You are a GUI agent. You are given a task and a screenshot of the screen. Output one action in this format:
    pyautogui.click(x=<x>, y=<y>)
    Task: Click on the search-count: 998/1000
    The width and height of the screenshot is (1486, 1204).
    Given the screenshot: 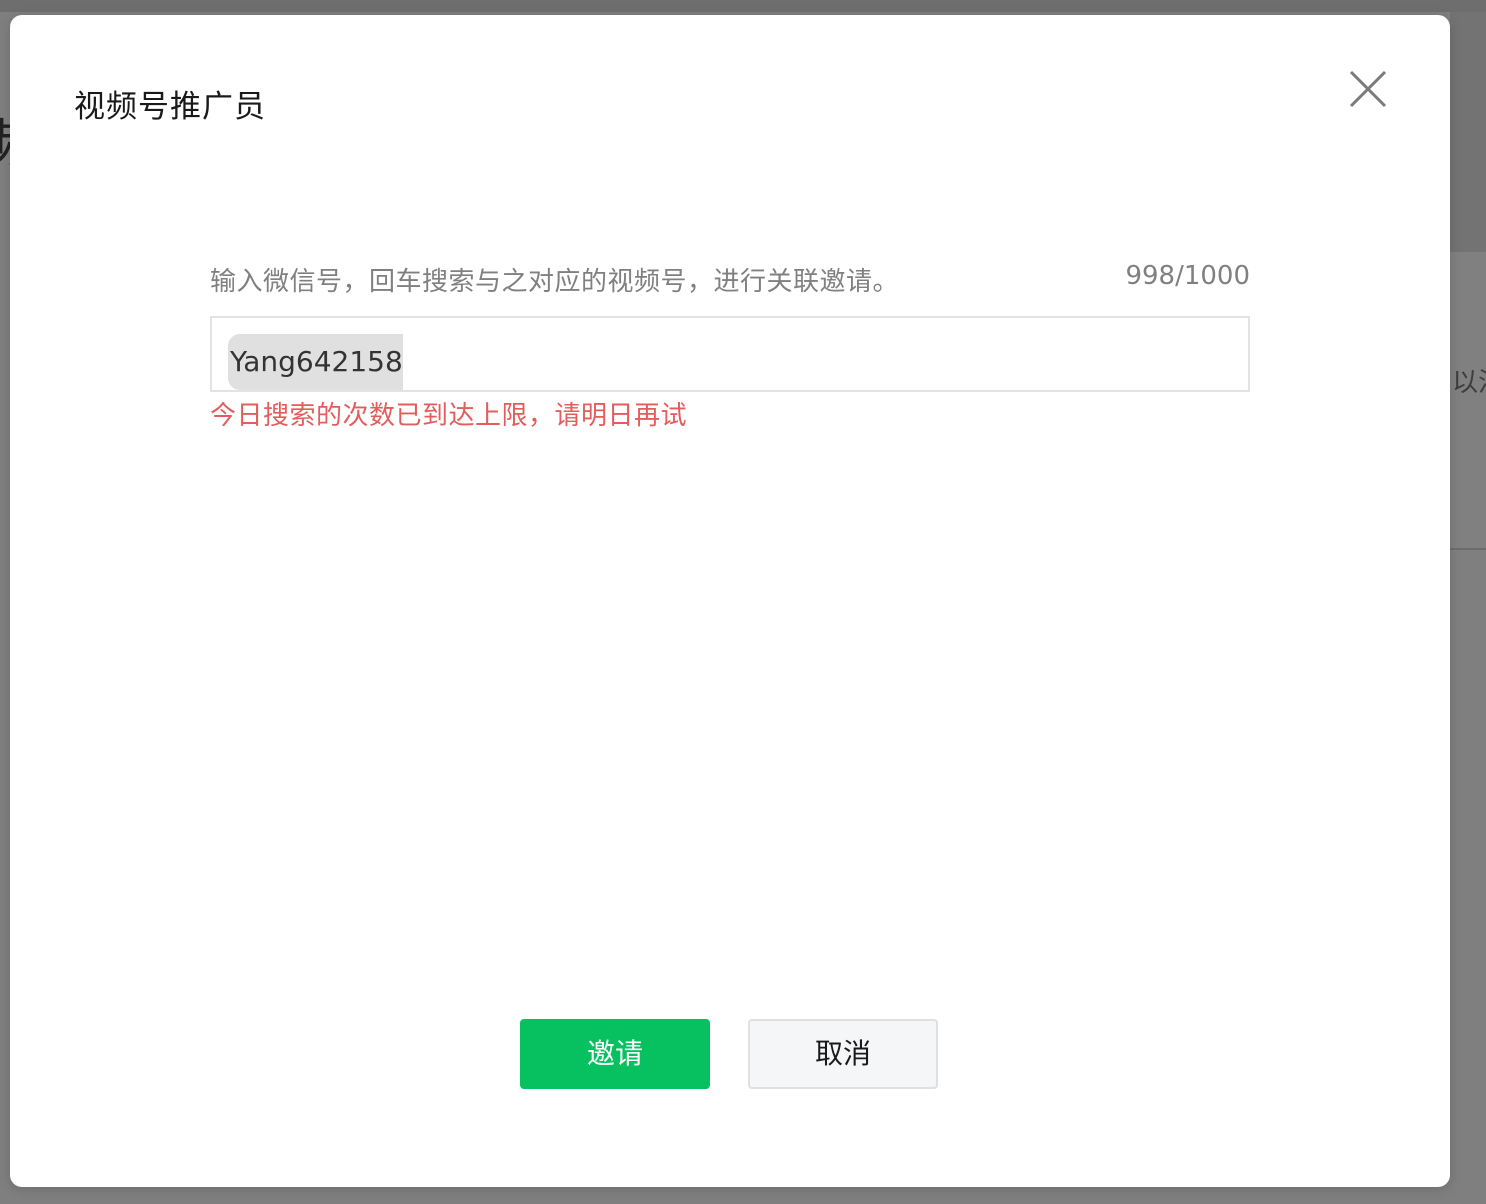 What is the action you would take?
    pyautogui.click(x=1187, y=276)
    